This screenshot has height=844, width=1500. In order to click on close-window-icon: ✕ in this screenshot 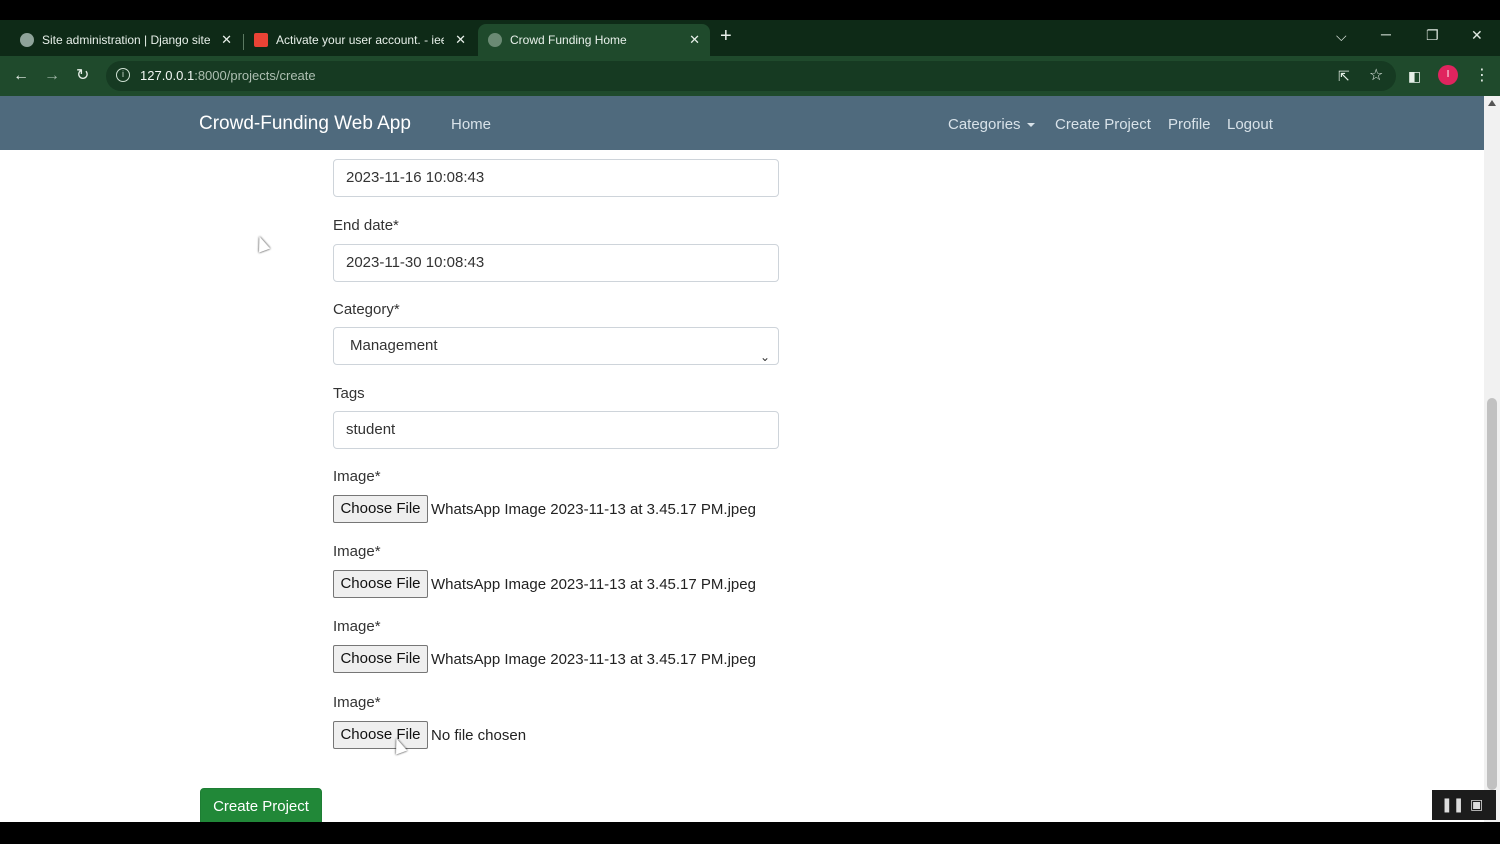, I will do `click(1477, 35)`.